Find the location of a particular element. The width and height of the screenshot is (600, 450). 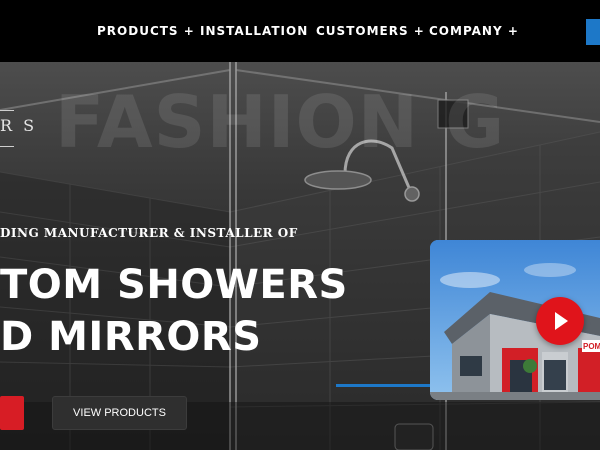

background-watermark-text: FASHION G is located at coordinates (280, 122).